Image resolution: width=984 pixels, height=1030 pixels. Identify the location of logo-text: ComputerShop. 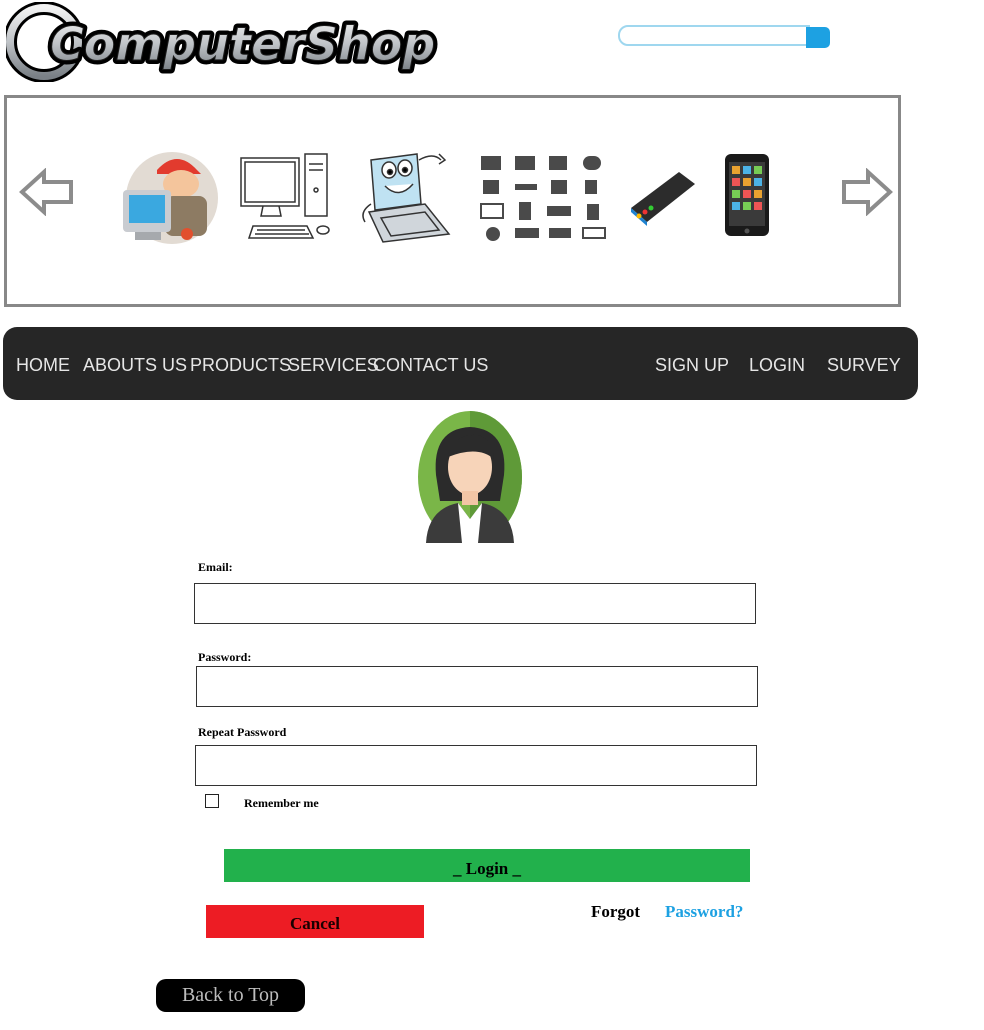
(242, 44).